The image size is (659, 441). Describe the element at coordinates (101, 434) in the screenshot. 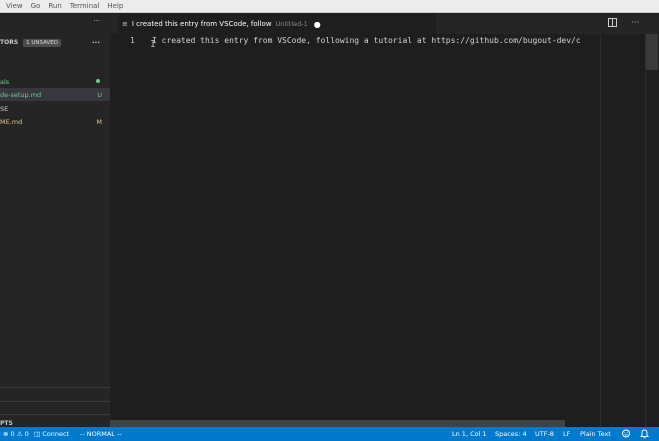

I see `vim-mode-indicator: -- NORMAL --` at that location.